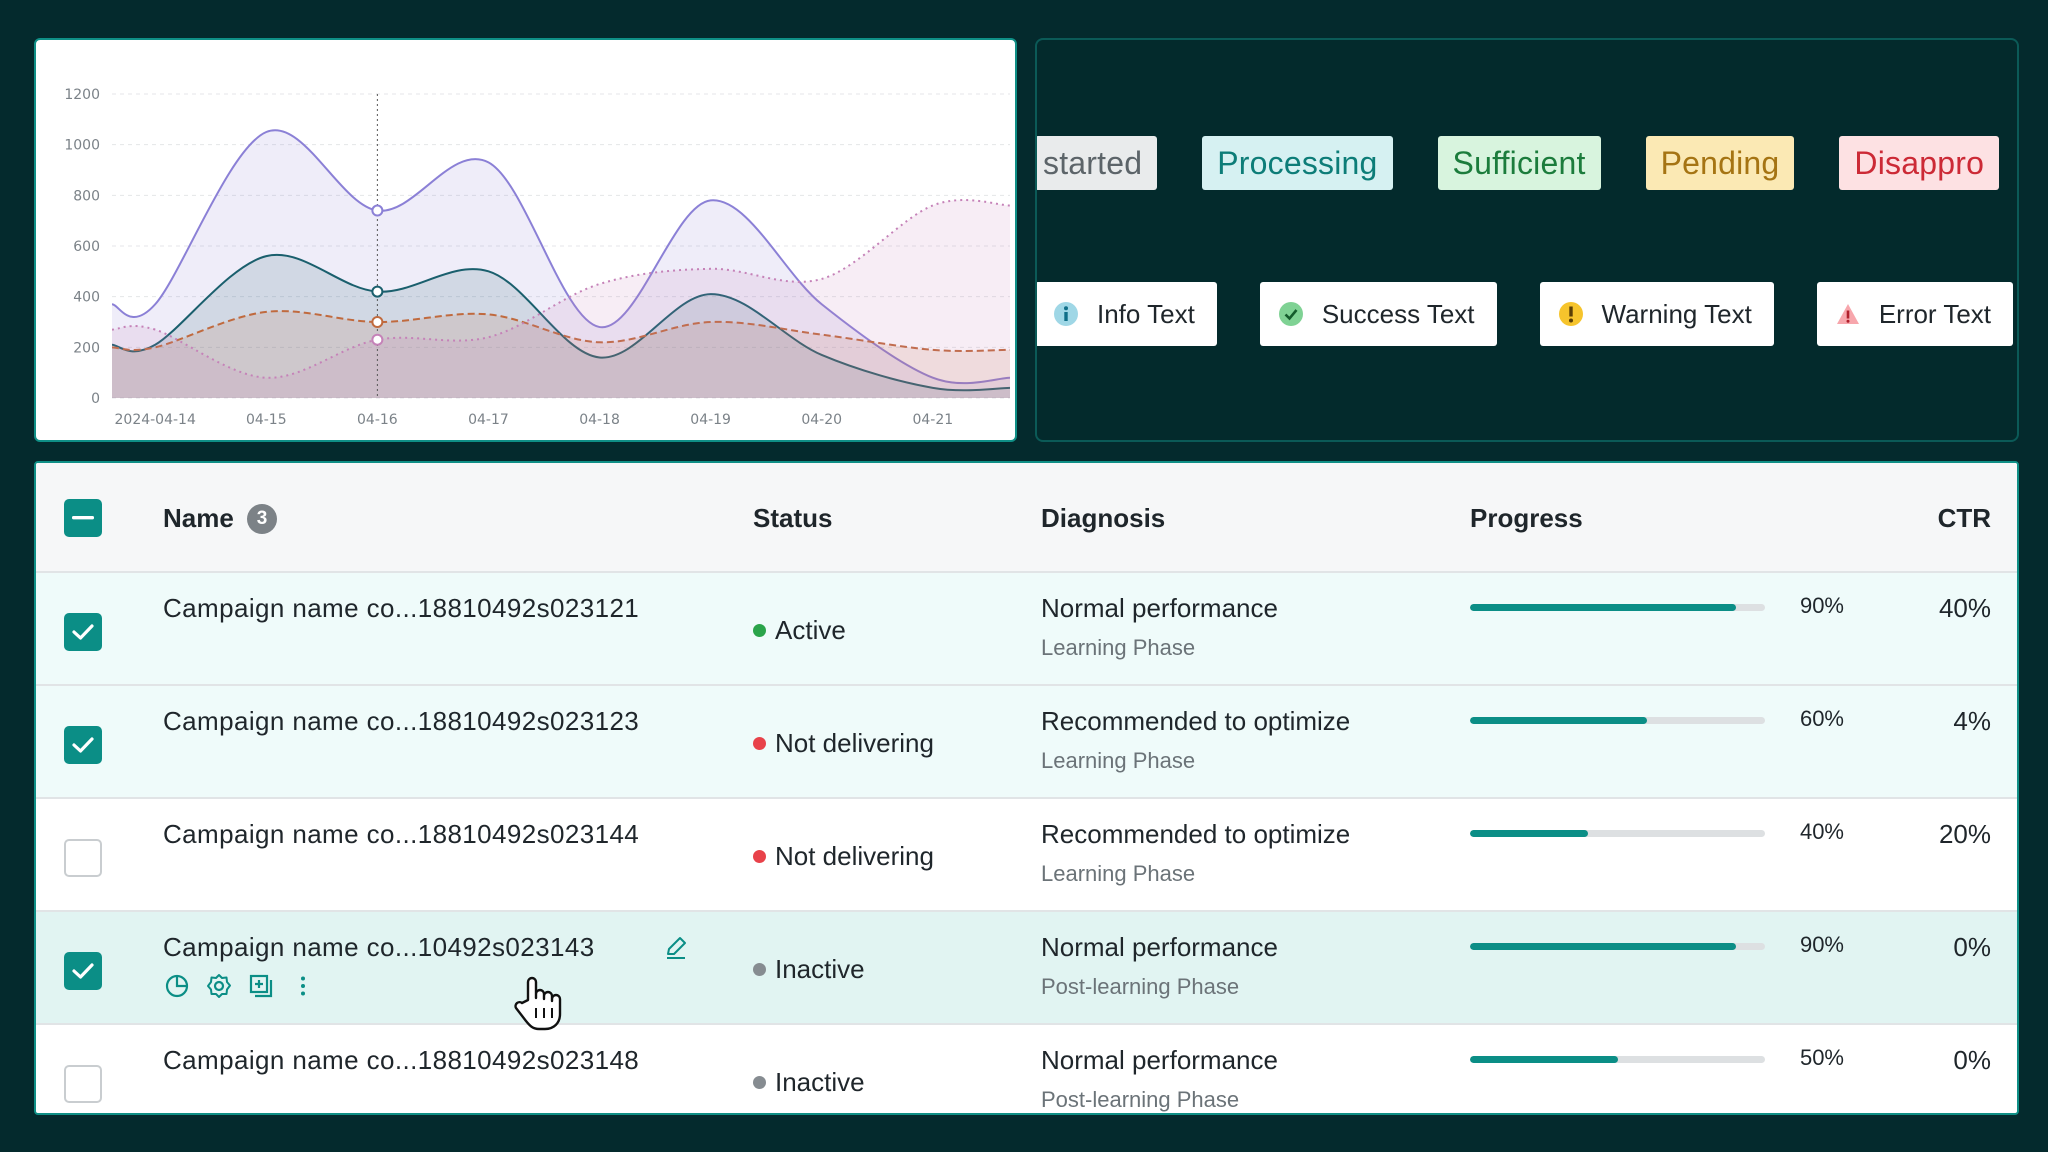 The image size is (2048, 1152). Describe the element at coordinates (266, 420) in the screenshot. I see `x-tick-label: 04-15` at that location.